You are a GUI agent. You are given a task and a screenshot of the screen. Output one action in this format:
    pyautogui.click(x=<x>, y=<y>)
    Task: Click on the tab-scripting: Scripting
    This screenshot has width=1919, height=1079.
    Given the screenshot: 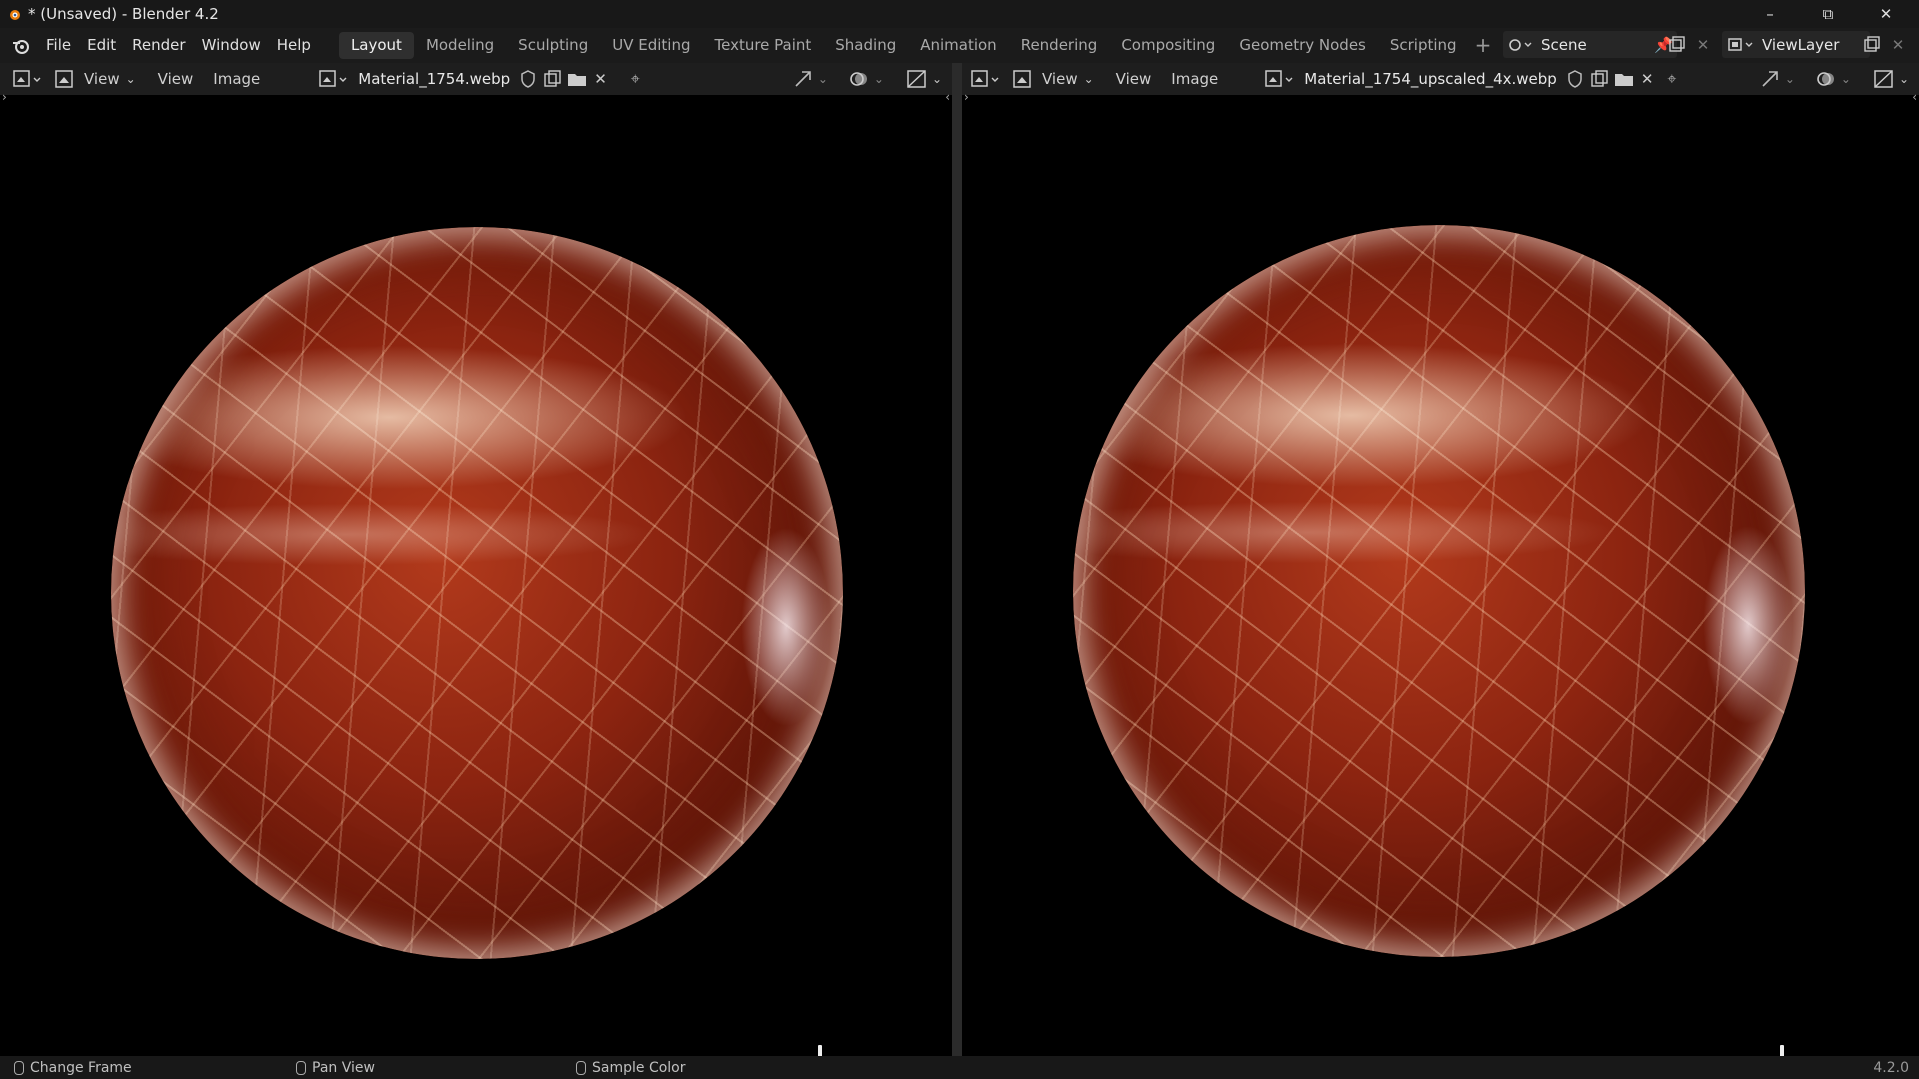 What is the action you would take?
    pyautogui.click(x=1423, y=45)
    